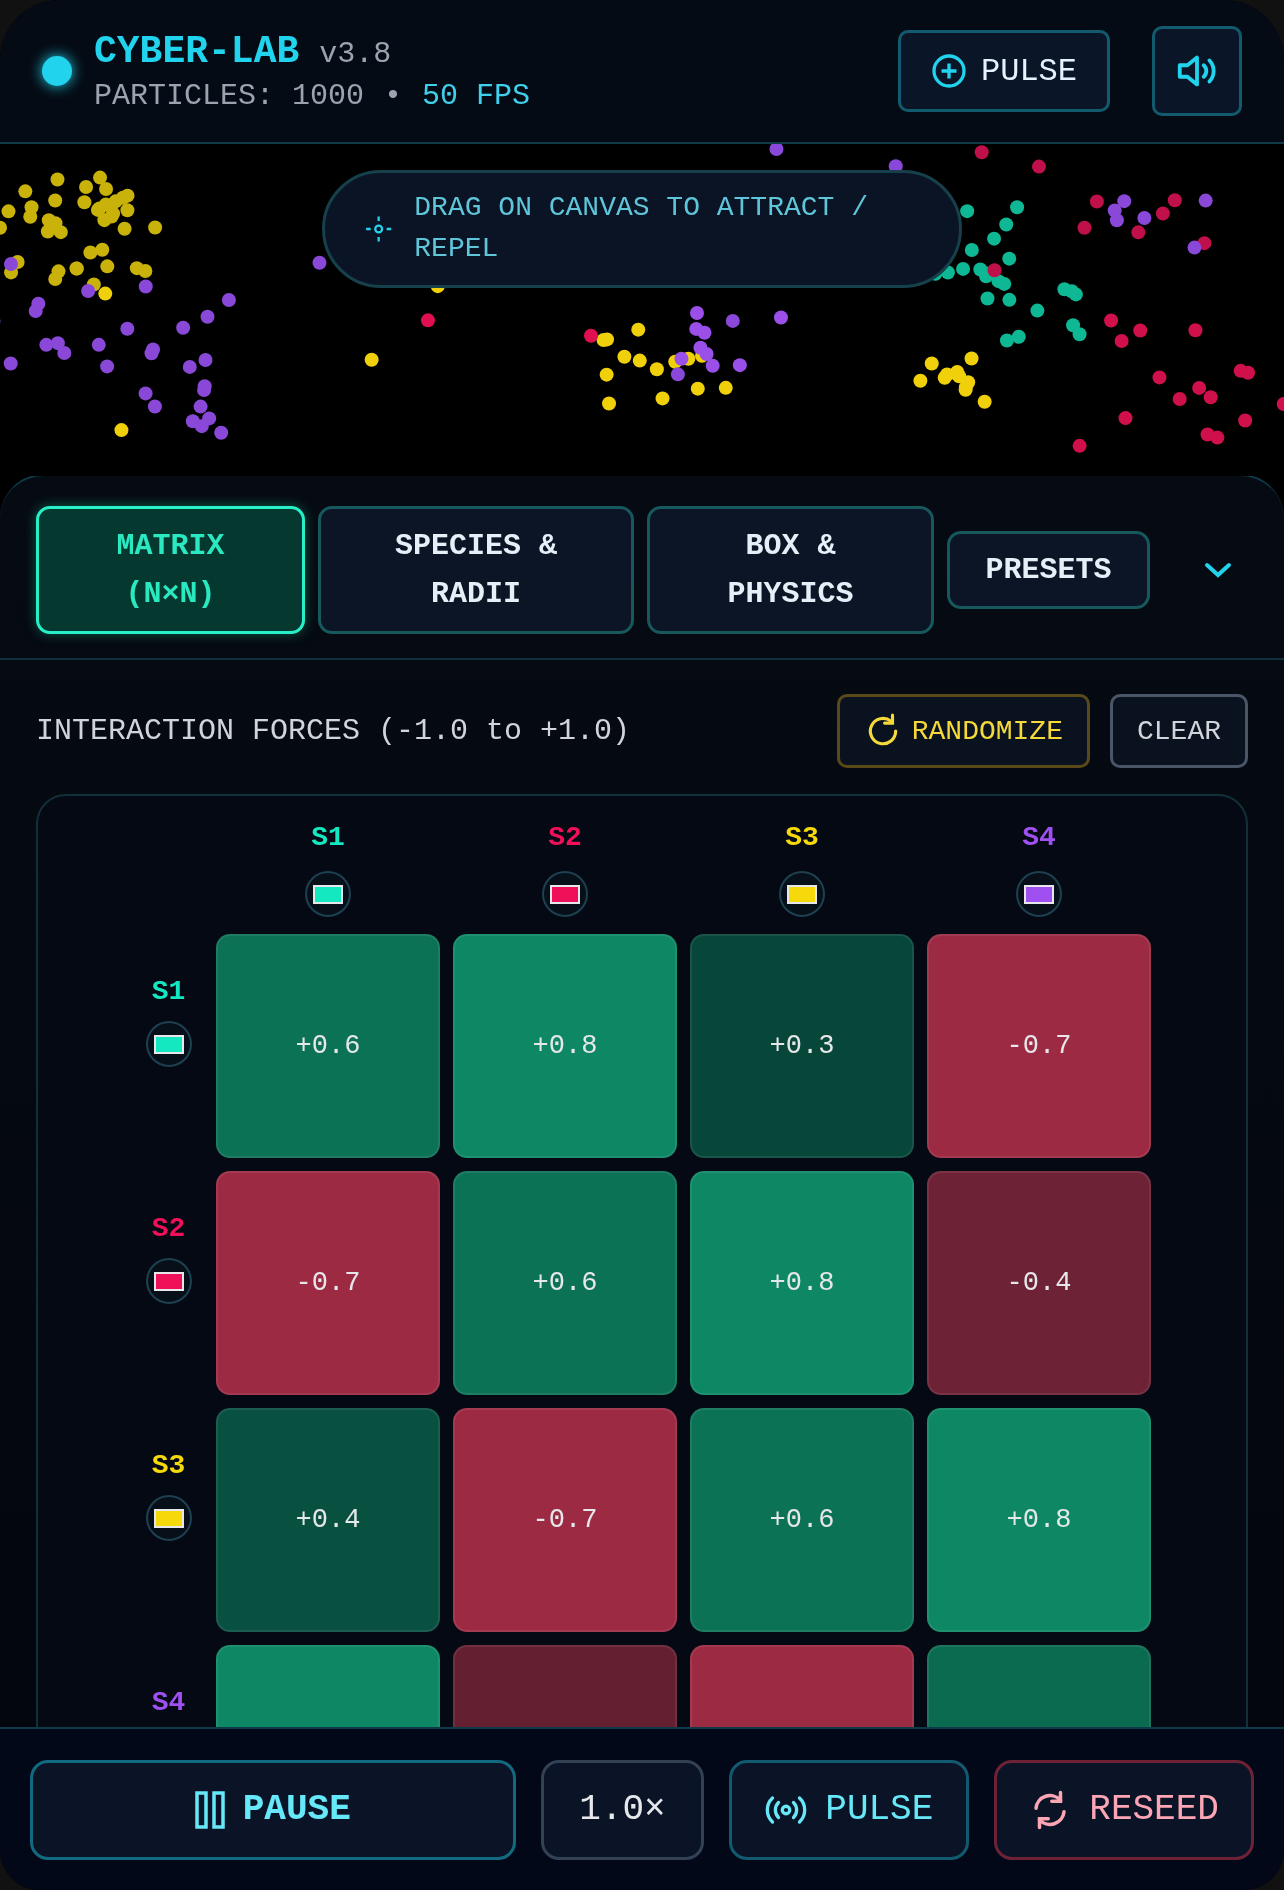 This screenshot has width=1284, height=1890. Describe the element at coordinates (1218, 570) in the screenshot. I see `chevron-down-icon` at that location.